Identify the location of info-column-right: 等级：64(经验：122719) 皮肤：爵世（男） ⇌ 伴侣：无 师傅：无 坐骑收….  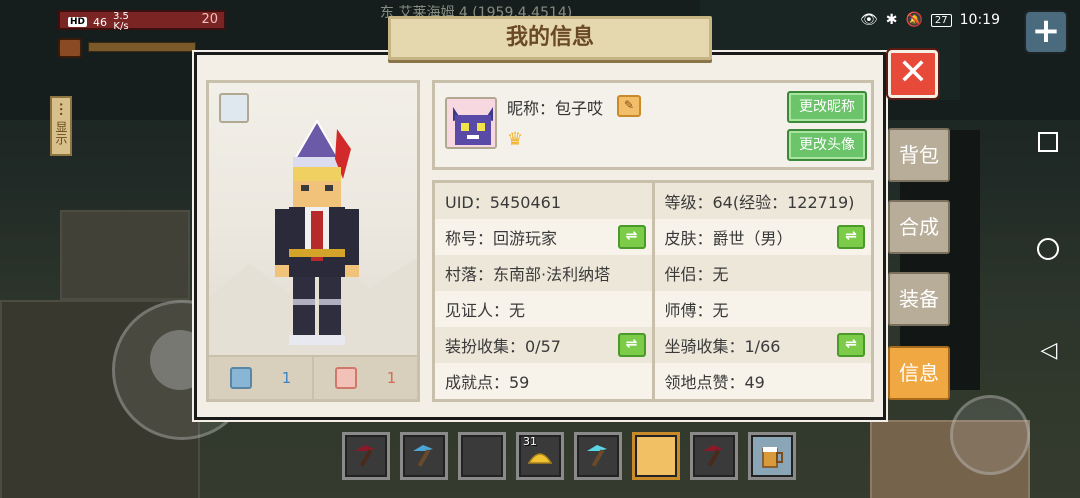
(761, 291).